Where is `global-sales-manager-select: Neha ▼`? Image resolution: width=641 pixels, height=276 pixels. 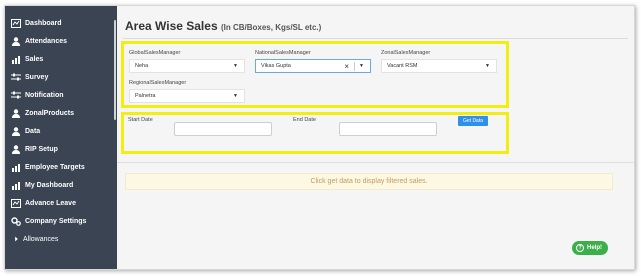
global-sales-manager-select: Neha ▼ is located at coordinates (187, 66).